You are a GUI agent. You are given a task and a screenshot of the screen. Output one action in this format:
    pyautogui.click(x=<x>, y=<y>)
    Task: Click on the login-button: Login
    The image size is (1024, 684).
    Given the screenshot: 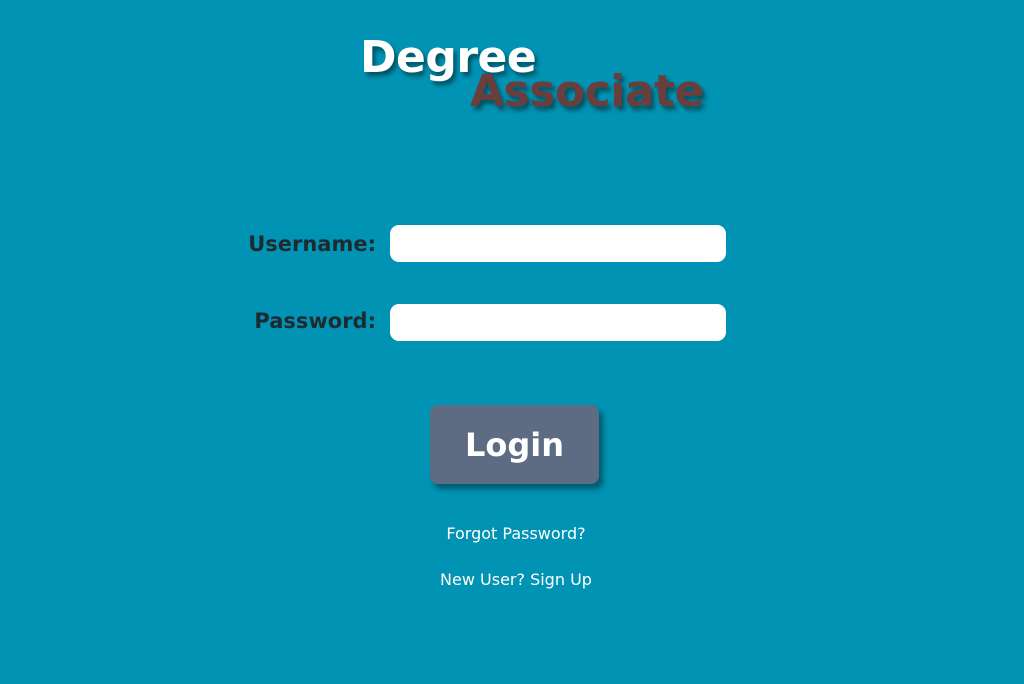 What is the action you would take?
    pyautogui.click(x=514, y=444)
    